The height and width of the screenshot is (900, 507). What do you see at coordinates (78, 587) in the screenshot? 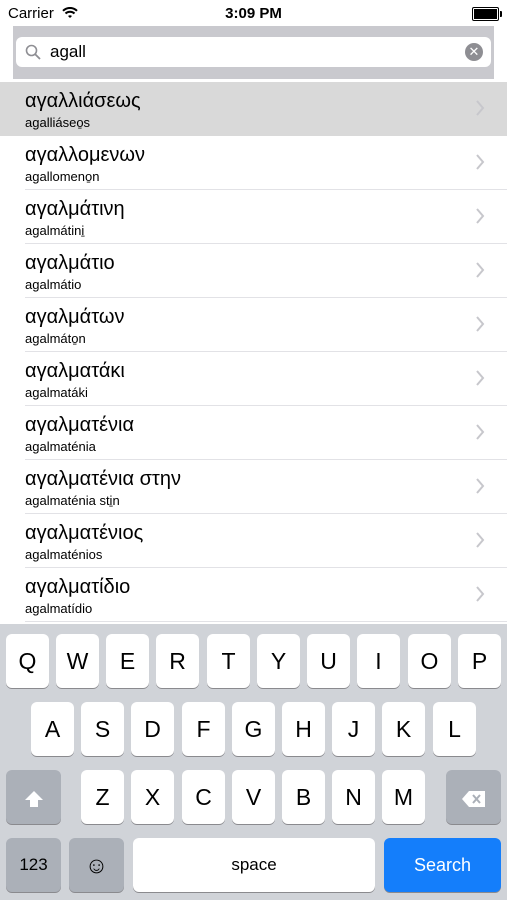
I see `result-greek: αγαλματίδιο` at bounding box center [78, 587].